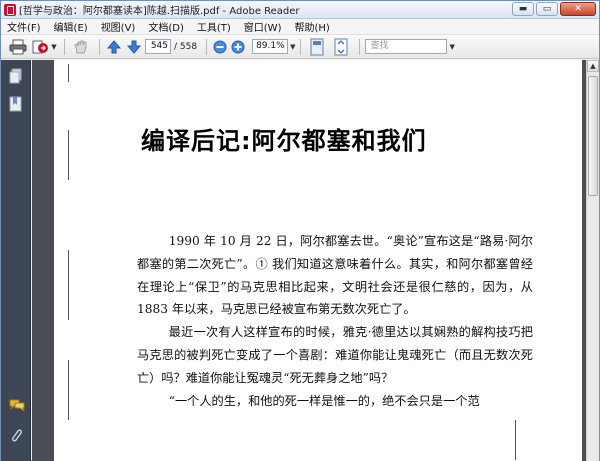 The width and height of the screenshot is (600, 461). I want to click on hand-icon, so click(80, 46).